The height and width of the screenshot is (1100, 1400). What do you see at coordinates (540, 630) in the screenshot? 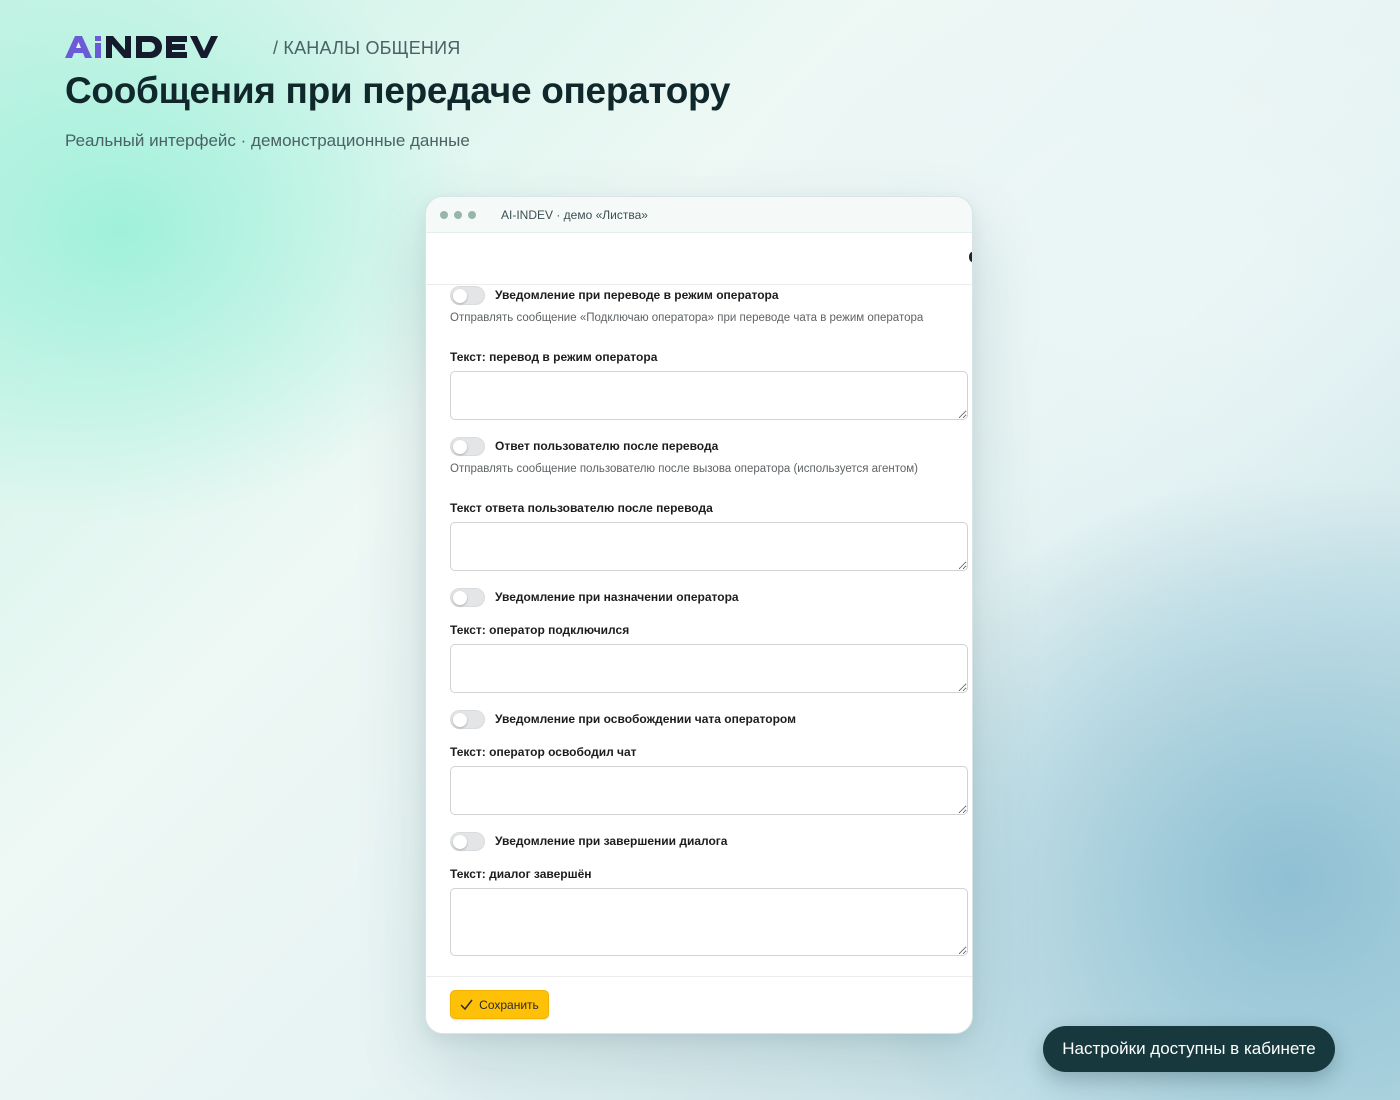
I see `field-label: Текст: оператор подключился` at bounding box center [540, 630].